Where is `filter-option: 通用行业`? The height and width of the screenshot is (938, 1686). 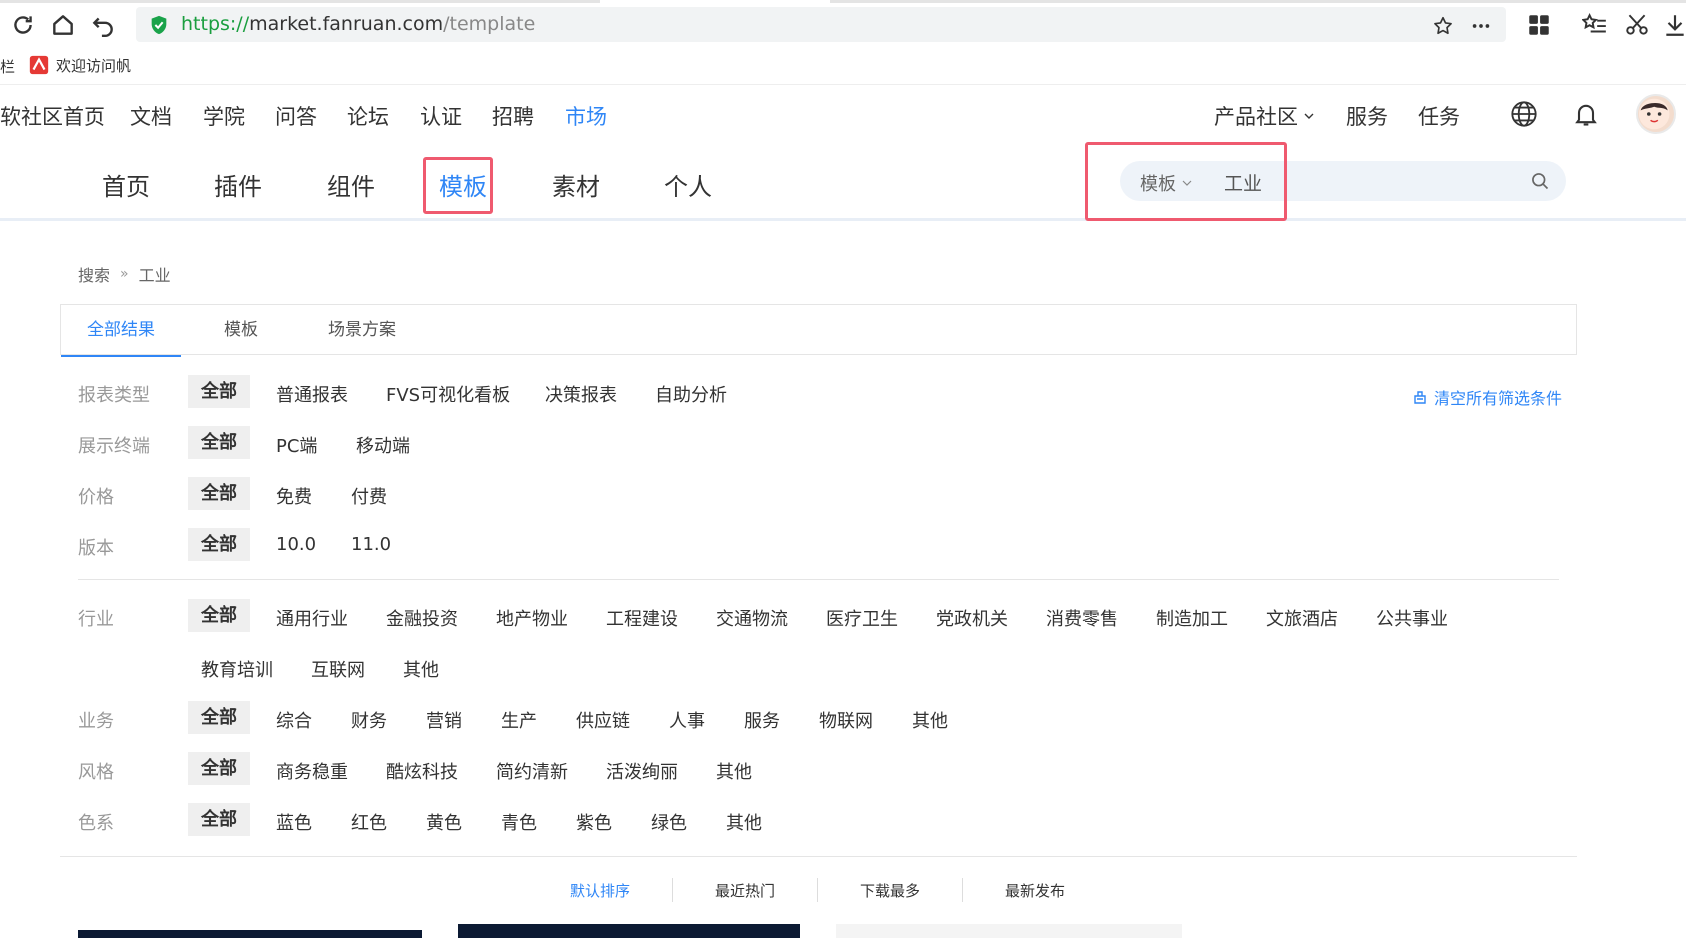
filter-option: 通用行业 is located at coordinates (312, 618).